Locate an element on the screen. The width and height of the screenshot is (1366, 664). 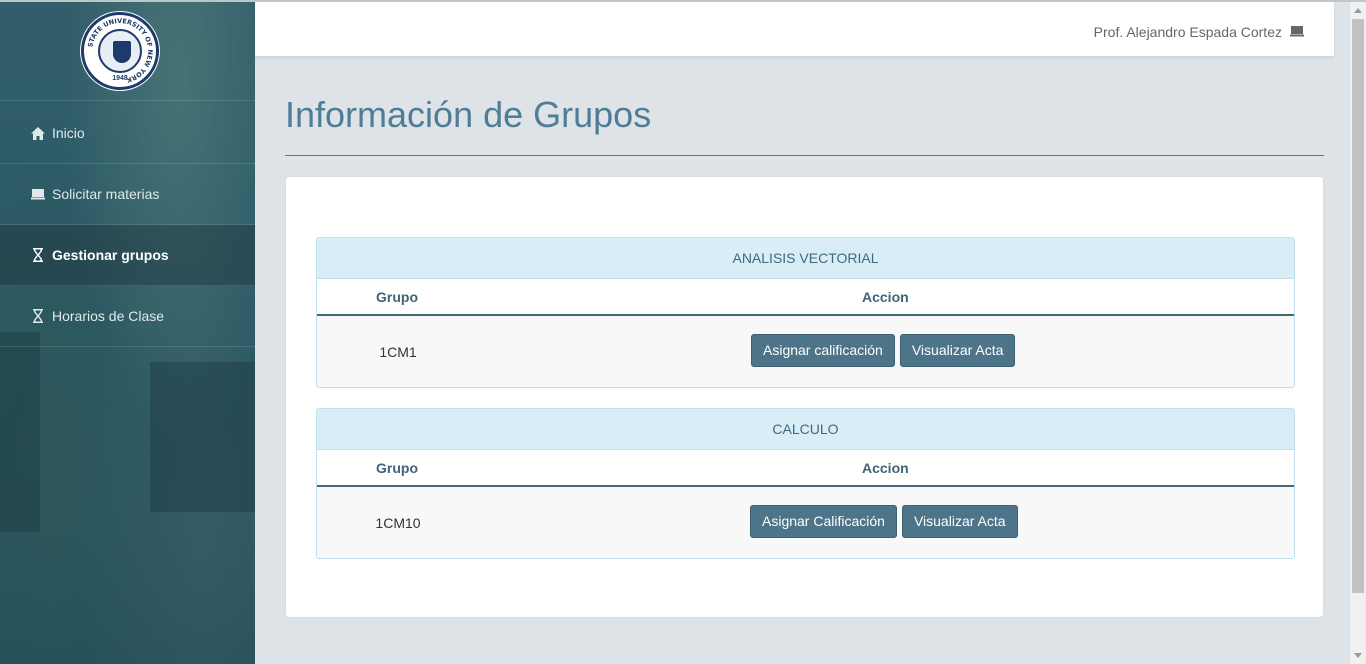
sidebar-item-gestionar-grupos: Gestionar grupos is located at coordinates (127, 255).